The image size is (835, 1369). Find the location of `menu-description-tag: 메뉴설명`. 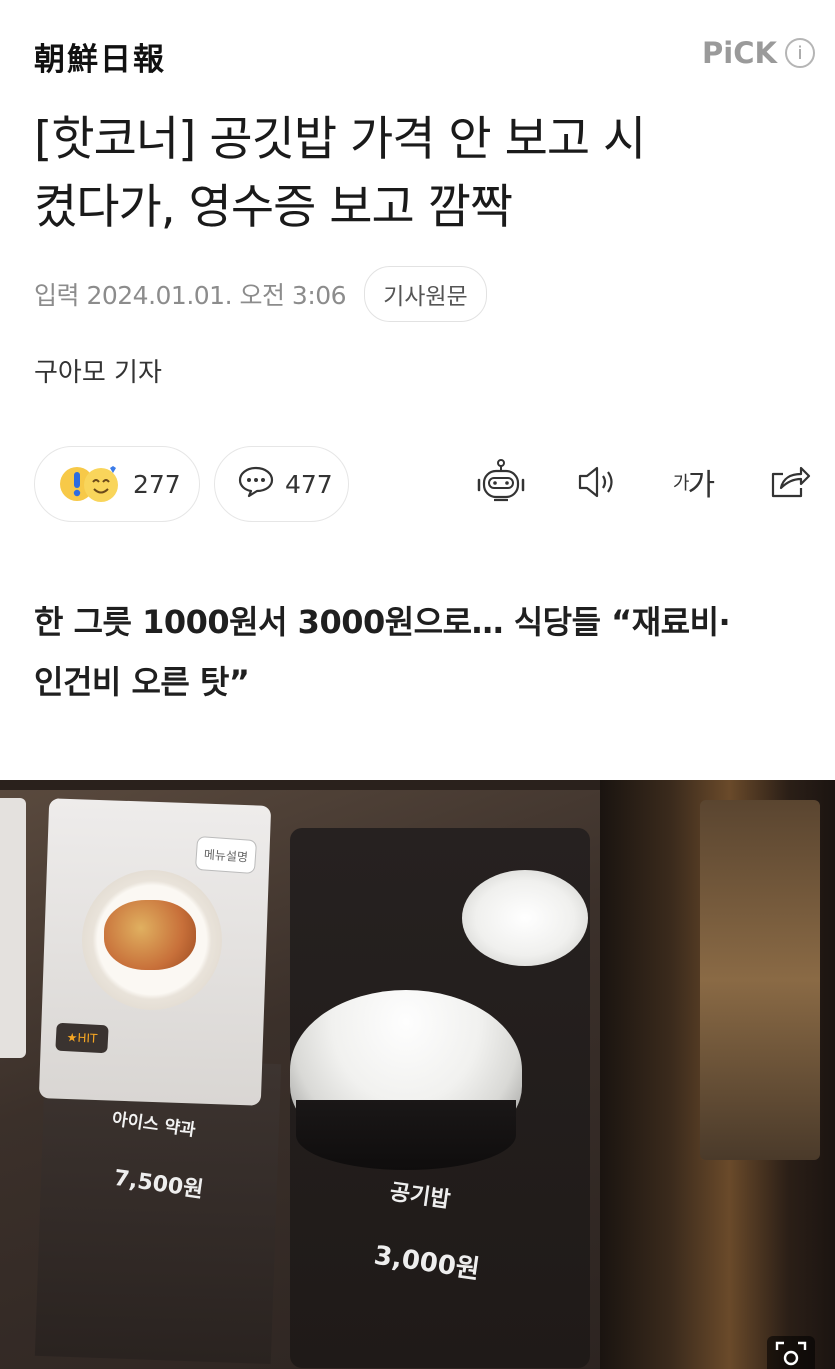

menu-description-tag: 메뉴설명 is located at coordinates (226, 855).